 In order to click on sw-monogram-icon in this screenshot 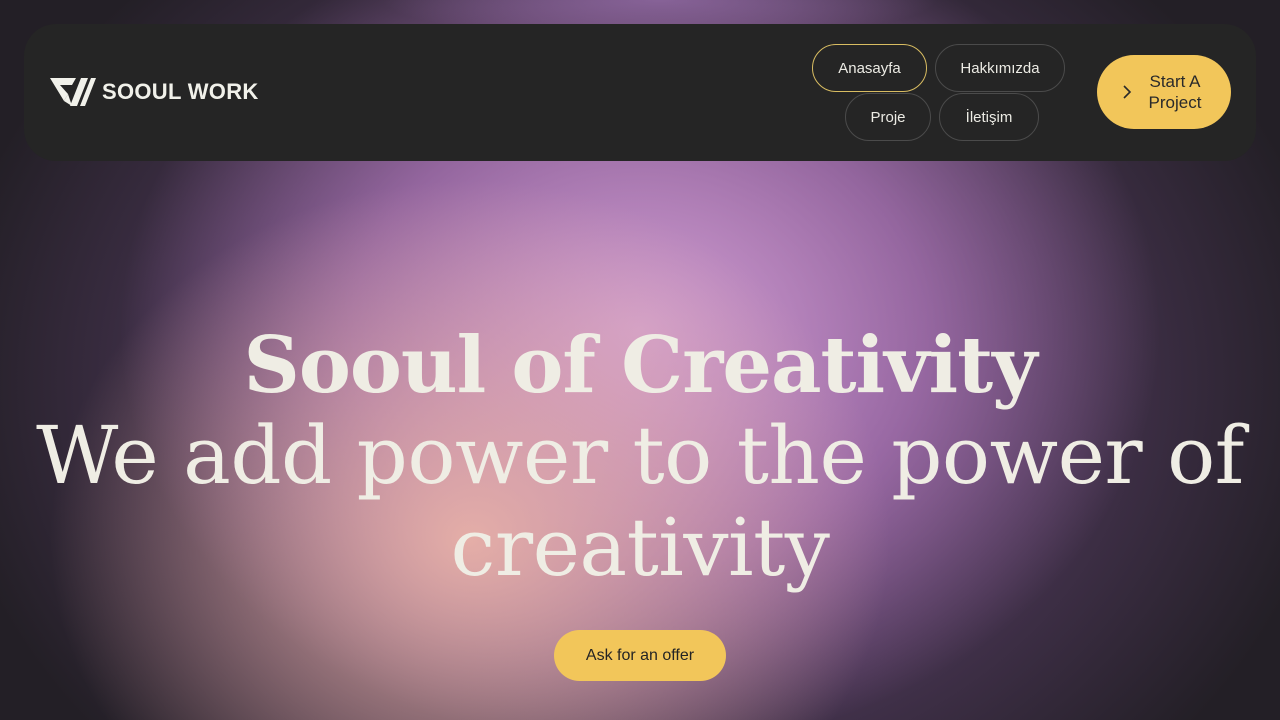, I will do `click(73, 92)`.